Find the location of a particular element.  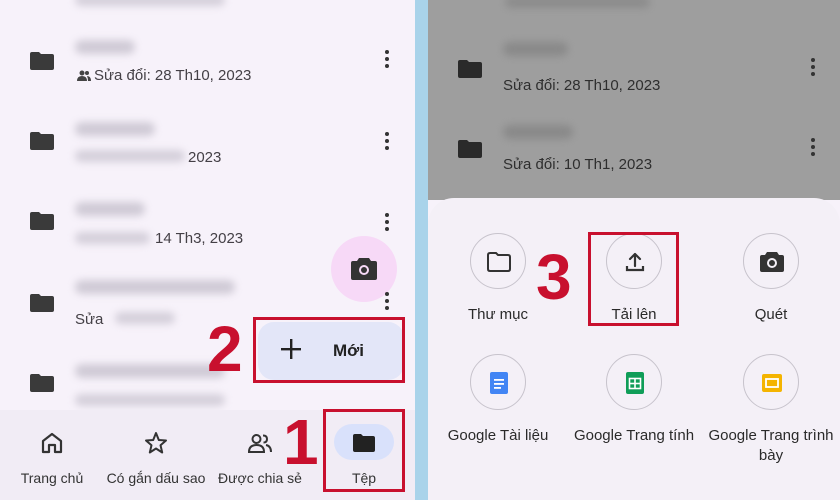

highlight-box-upload is located at coordinates (633, 279).